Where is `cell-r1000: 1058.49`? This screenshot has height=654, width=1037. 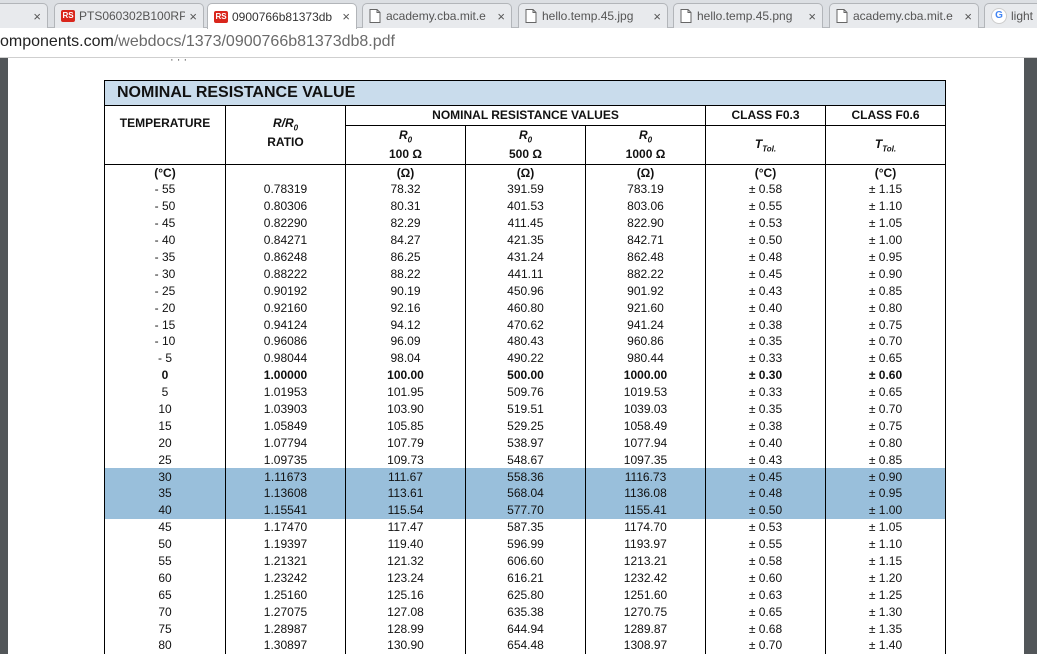 cell-r1000: 1058.49 is located at coordinates (645, 426).